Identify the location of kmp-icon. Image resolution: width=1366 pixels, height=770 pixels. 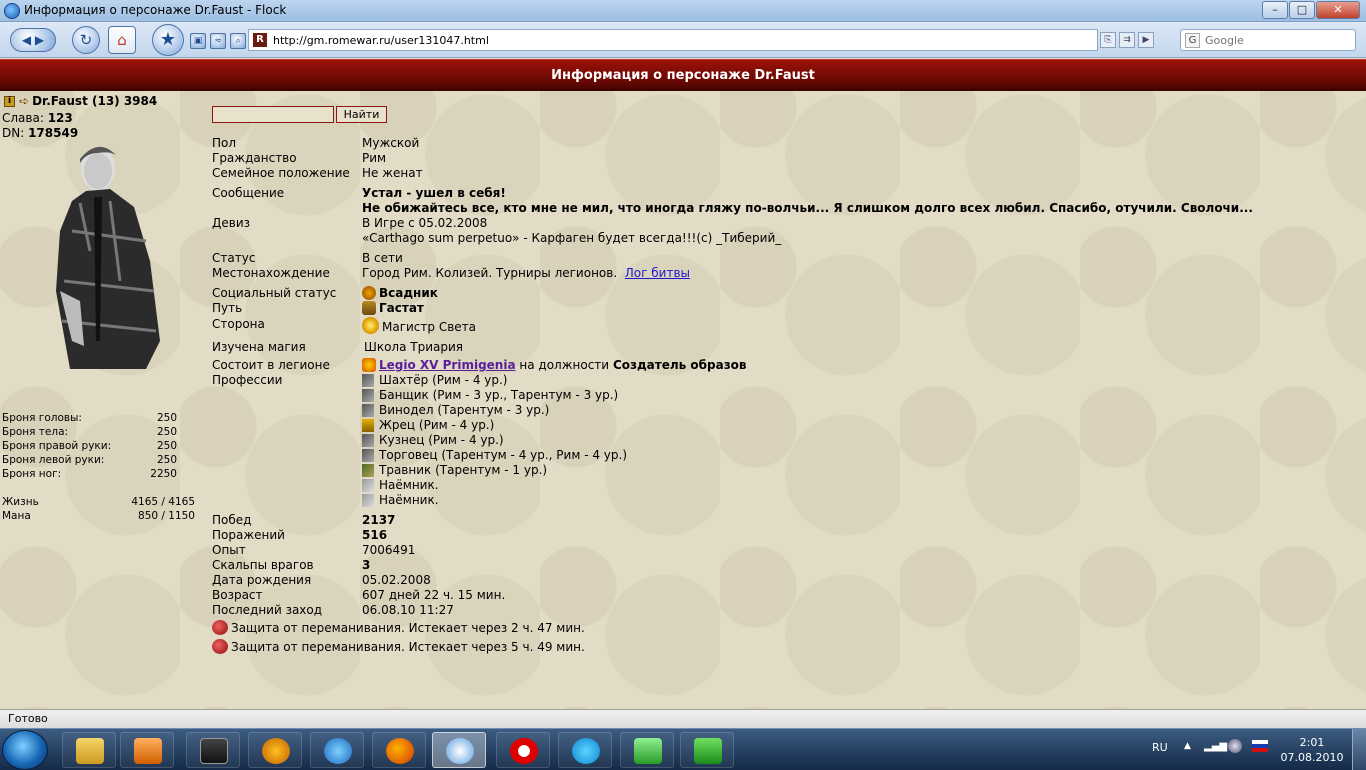
(214, 751).